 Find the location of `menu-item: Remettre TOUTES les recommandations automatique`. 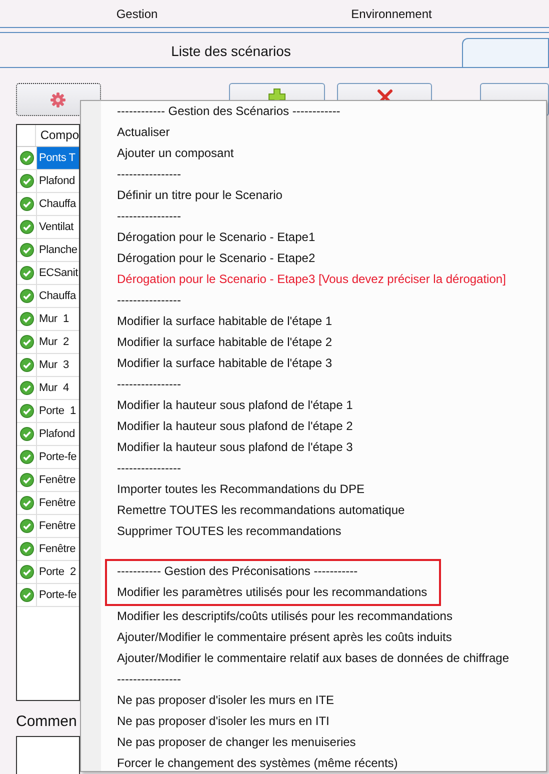

menu-item: Remettre TOUTES les recommandations automatique is located at coordinates (323, 510).